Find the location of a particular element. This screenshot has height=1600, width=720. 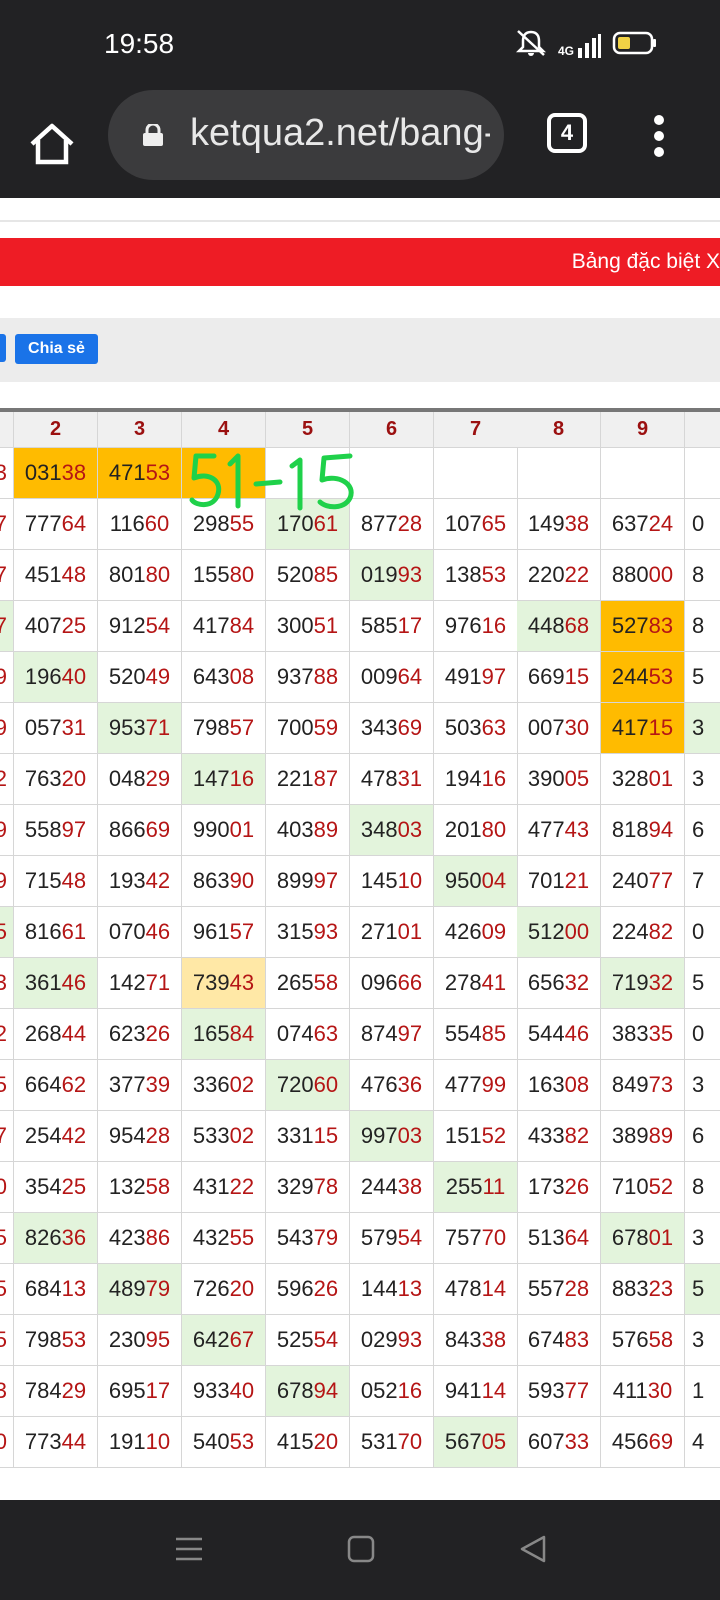

result-cell: 866 69 is located at coordinates (140, 830).